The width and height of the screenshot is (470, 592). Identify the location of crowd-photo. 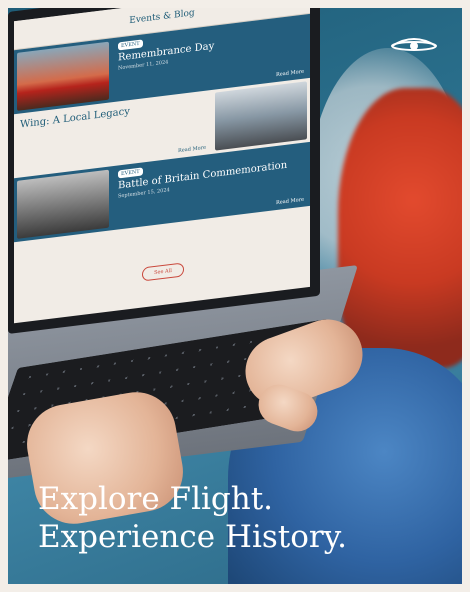
(261, 116).